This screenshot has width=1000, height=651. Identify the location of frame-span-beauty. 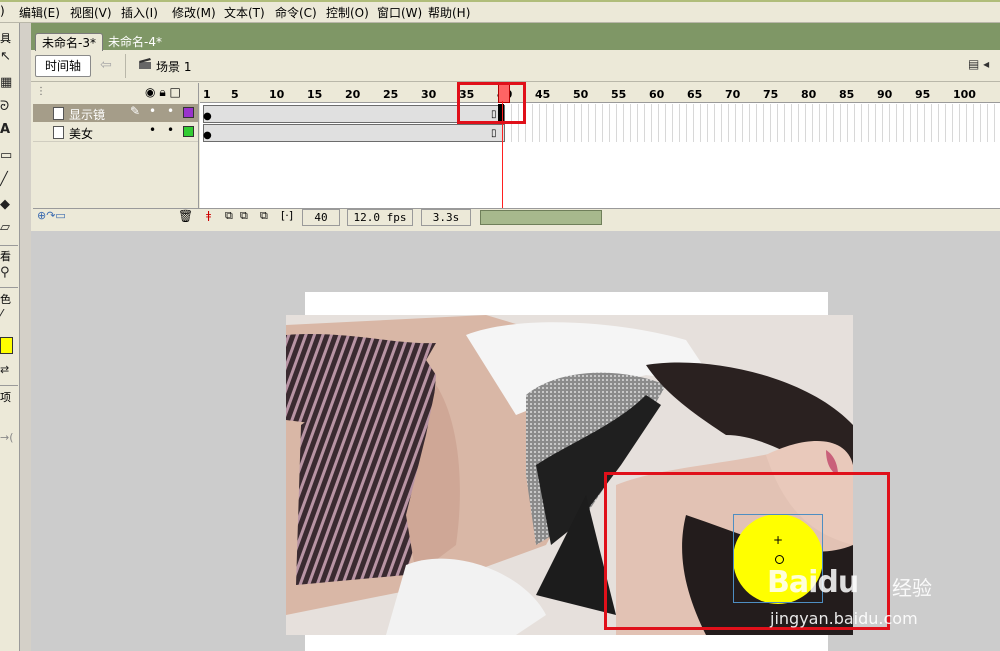
(354, 133).